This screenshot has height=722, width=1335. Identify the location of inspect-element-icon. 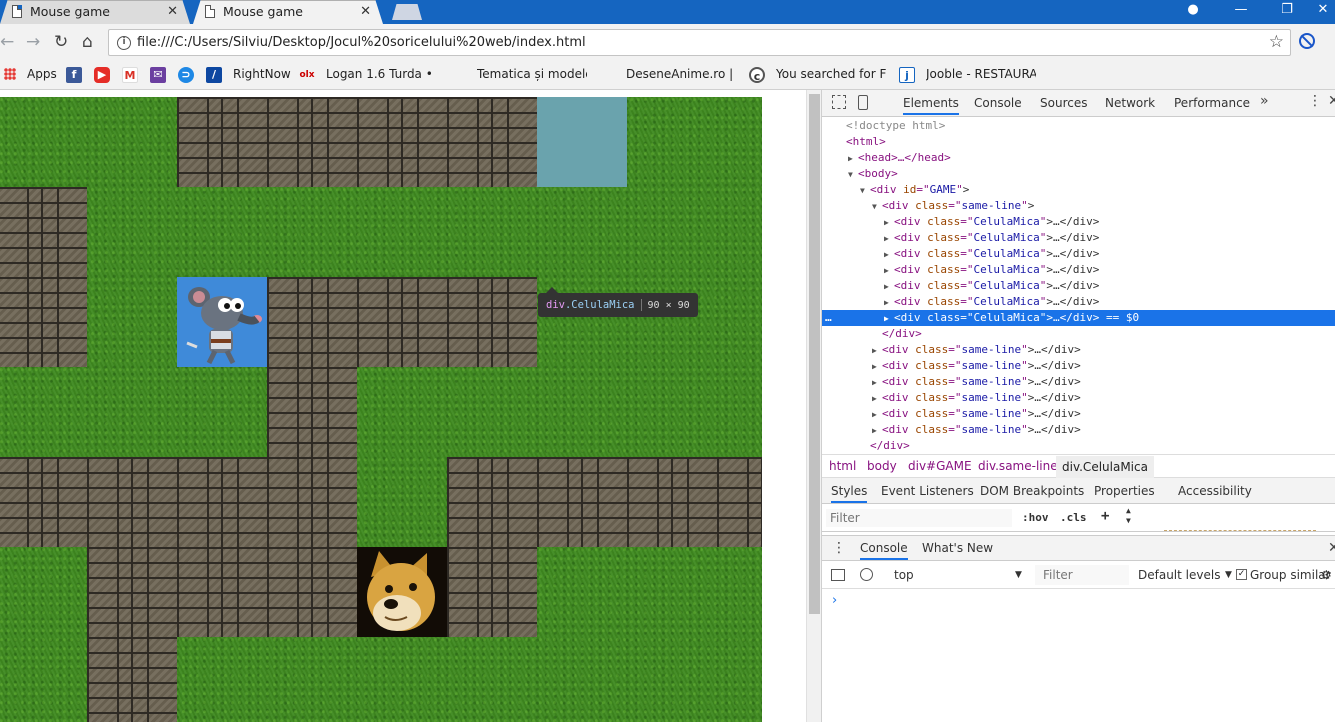
(839, 102).